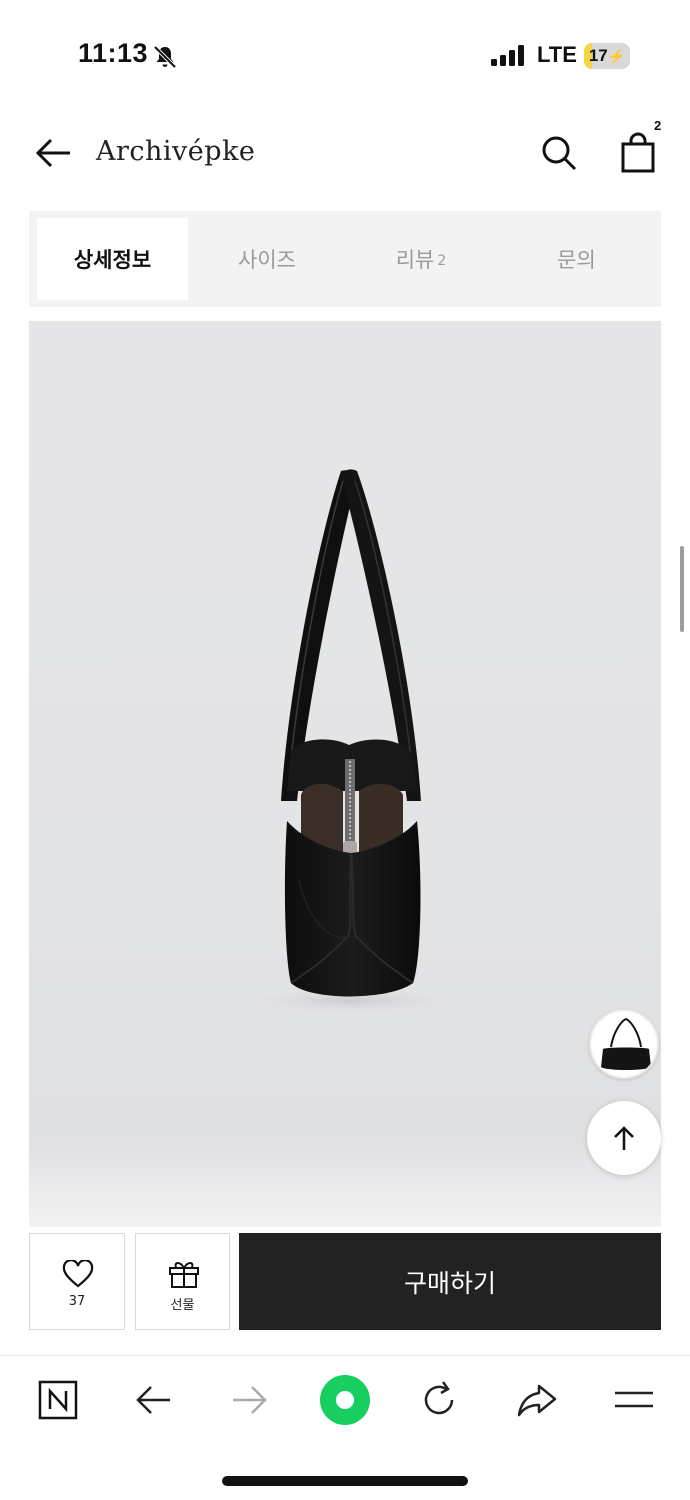 This screenshot has height=1500, width=690. I want to click on cart-count-badge: 2, so click(658, 125).